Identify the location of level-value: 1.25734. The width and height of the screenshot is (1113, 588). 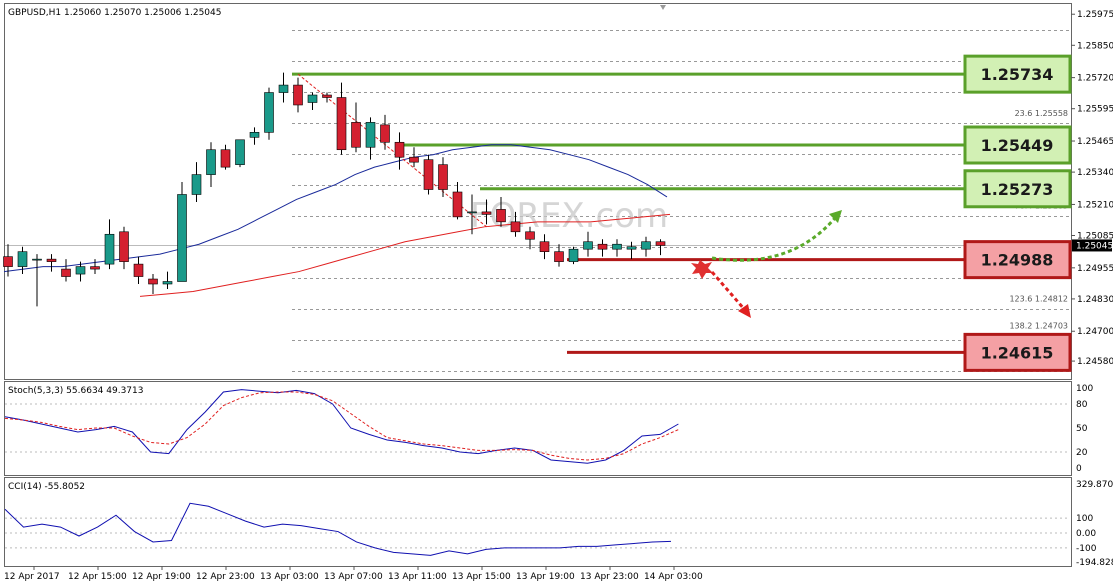
(1017, 74).